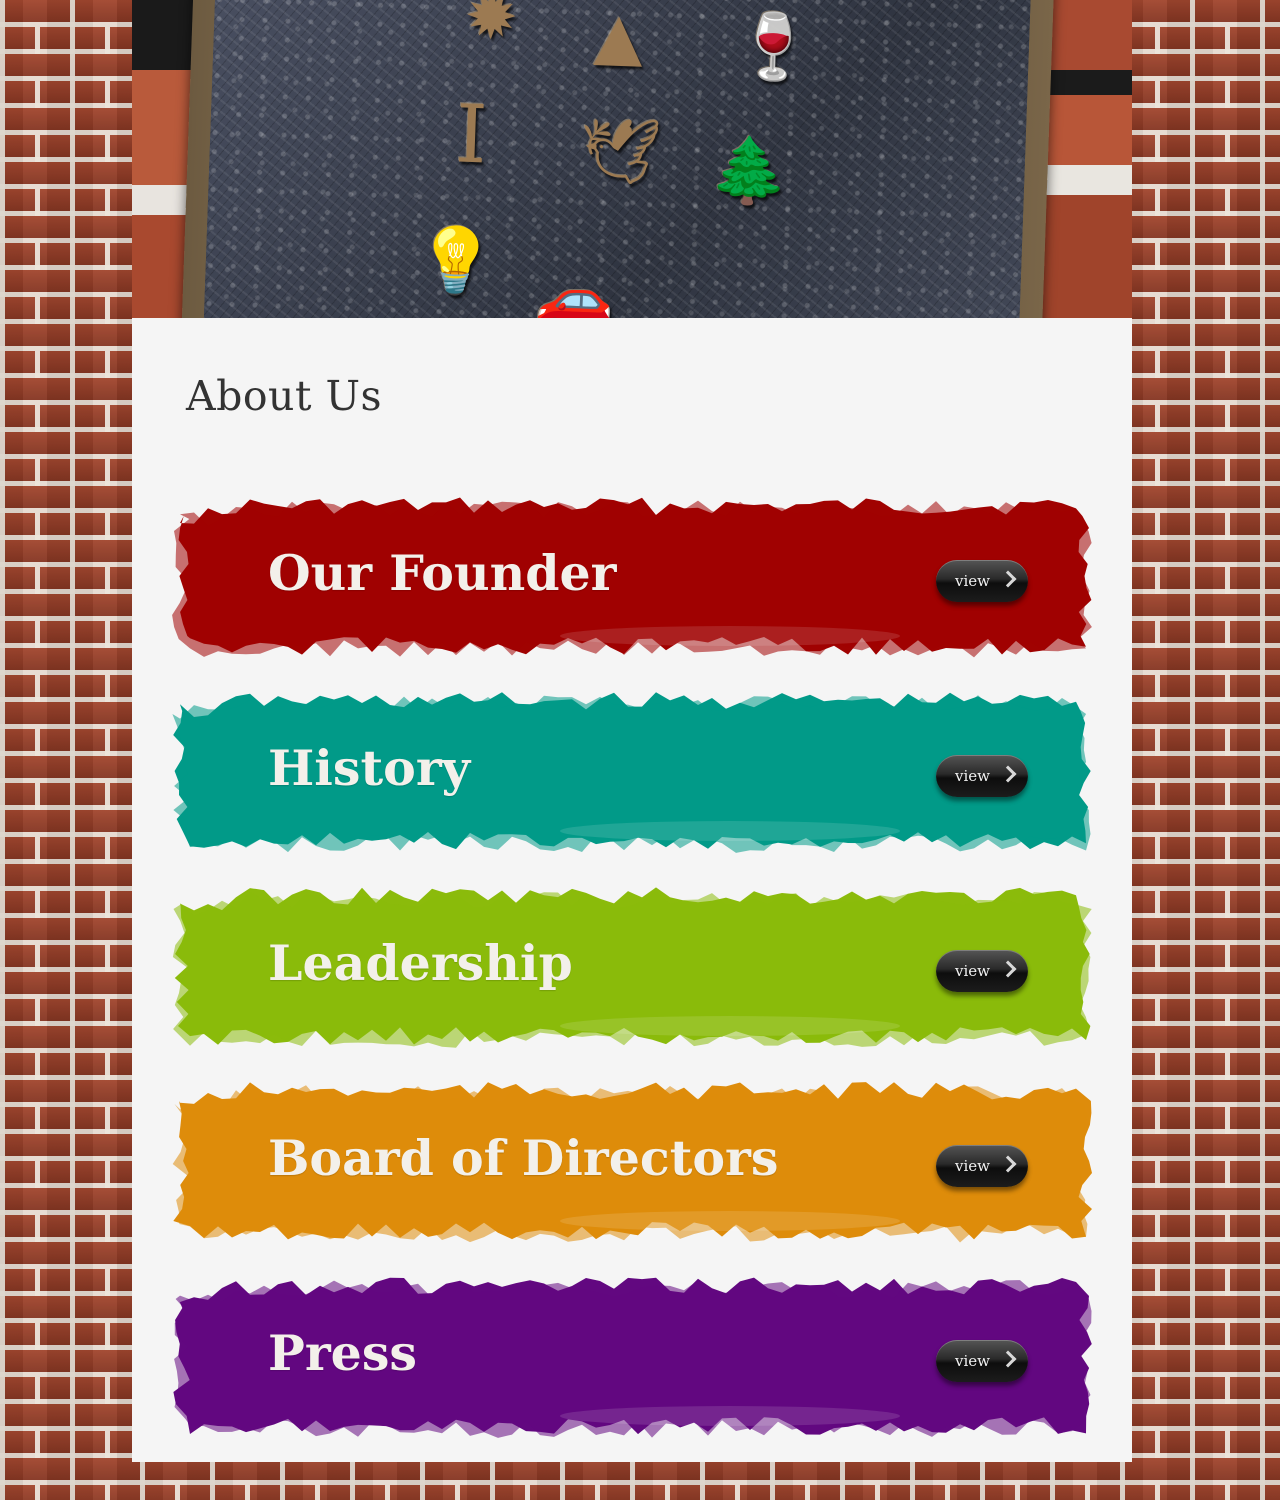  I want to click on bird-emblem-icon: 🕊, so click(620, 152).